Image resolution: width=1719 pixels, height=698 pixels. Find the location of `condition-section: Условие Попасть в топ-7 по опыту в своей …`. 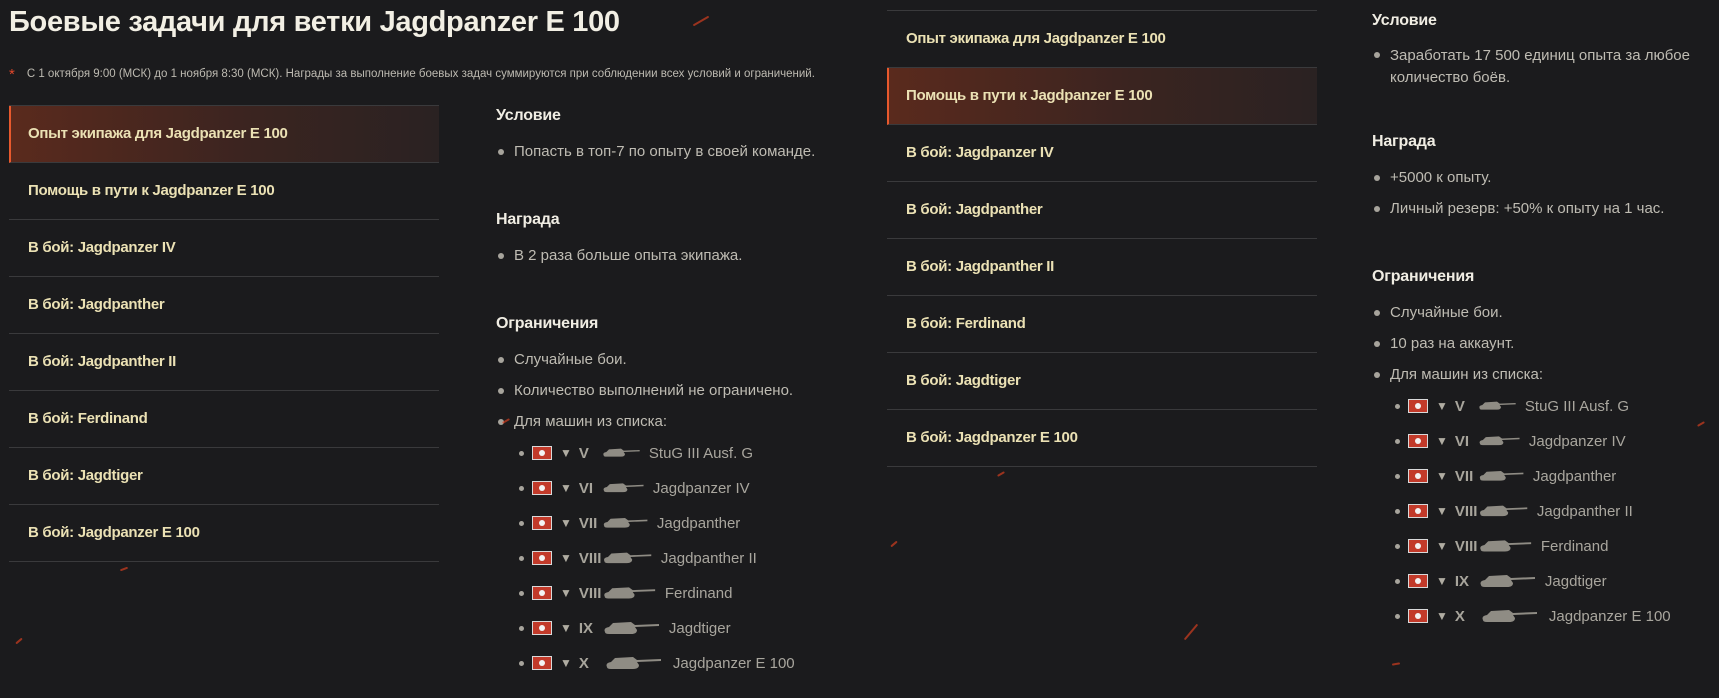

condition-section: Условие Попасть в топ-7 по опыту в своей … is located at coordinates (696, 136).